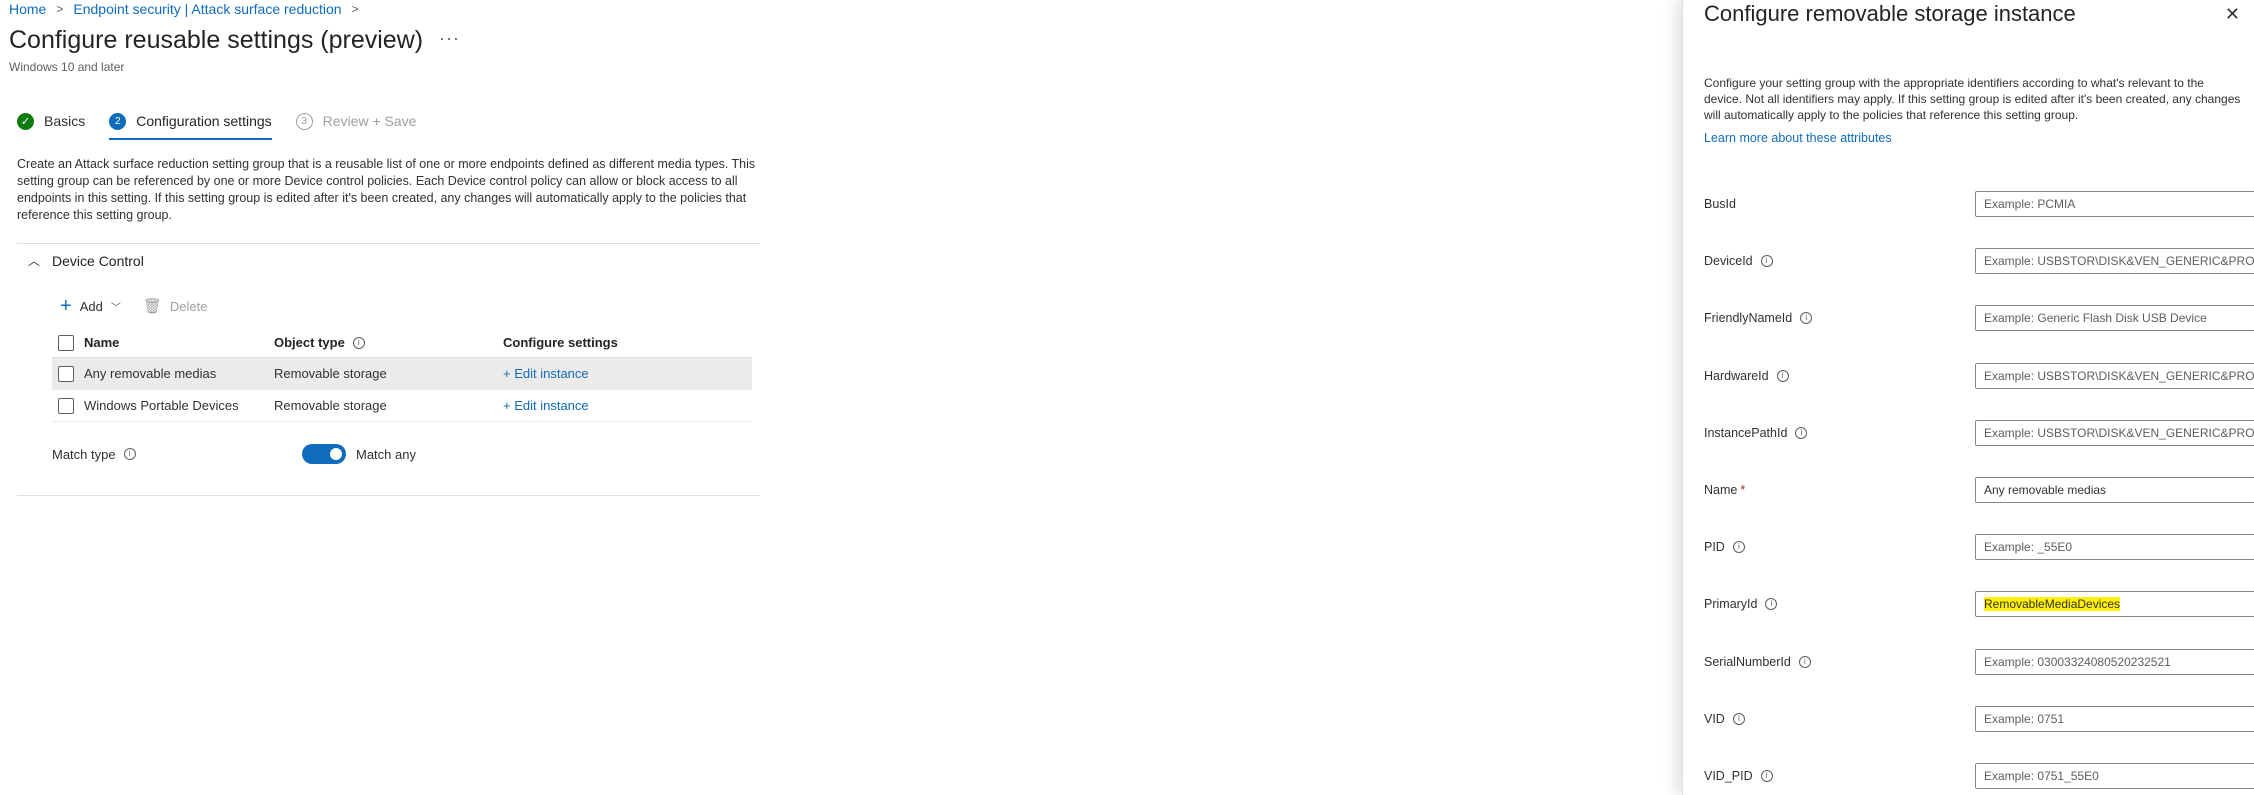 Image resolution: width=2254 pixels, height=795 pixels. Describe the element at coordinates (2028, 547) in the screenshot. I see `input-placeholder: Example: _55E0` at that location.